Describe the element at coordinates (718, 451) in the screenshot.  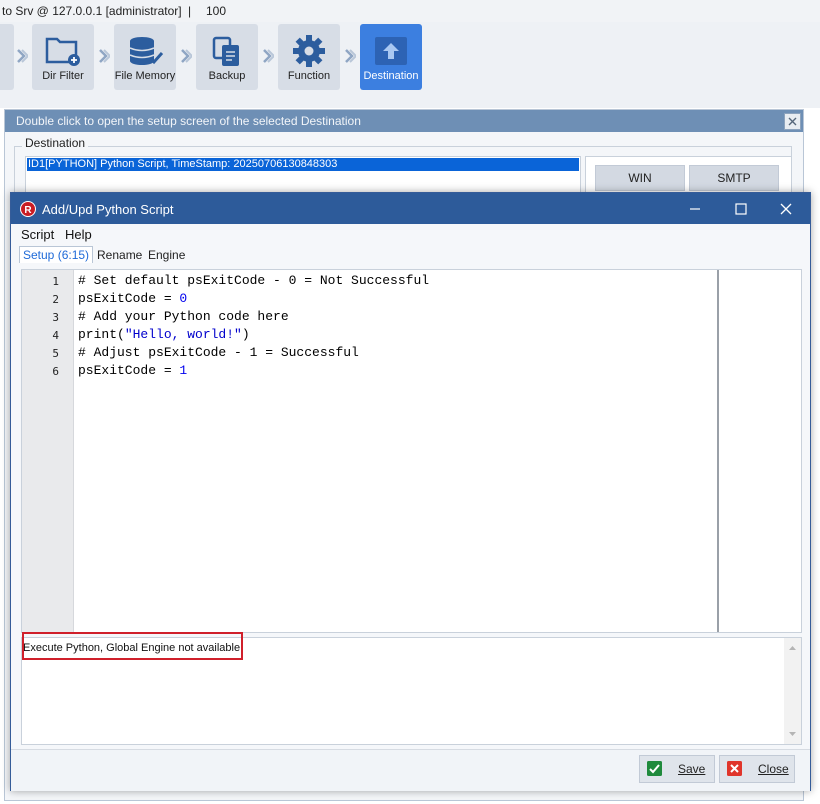
I see `edge-marker-line` at that location.